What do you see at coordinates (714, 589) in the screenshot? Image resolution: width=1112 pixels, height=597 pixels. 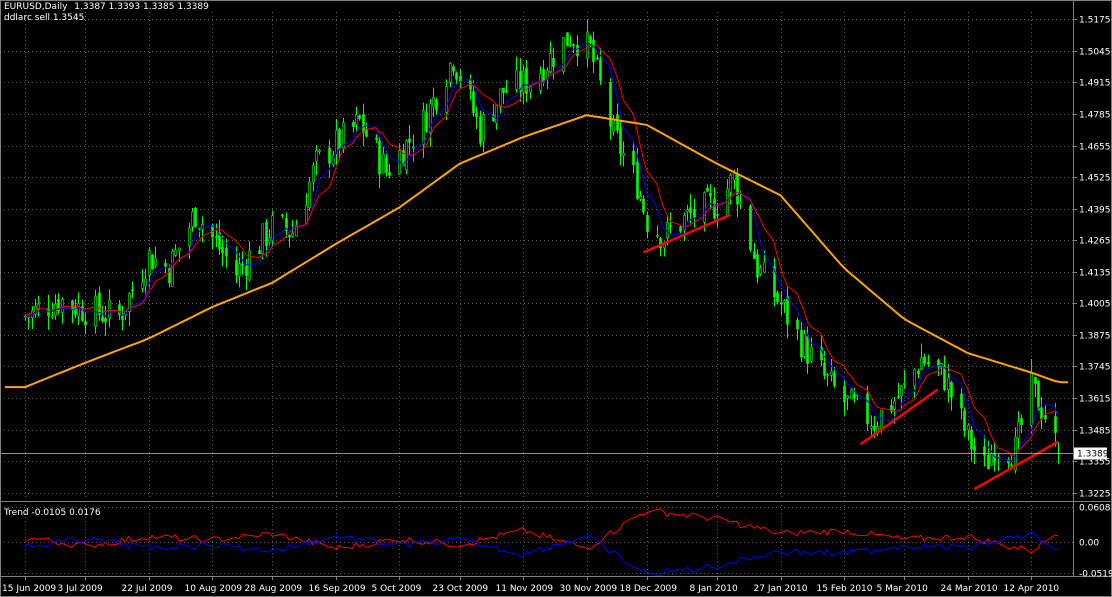 I see `time-tick-label: 8 Jan 2010` at bounding box center [714, 589].